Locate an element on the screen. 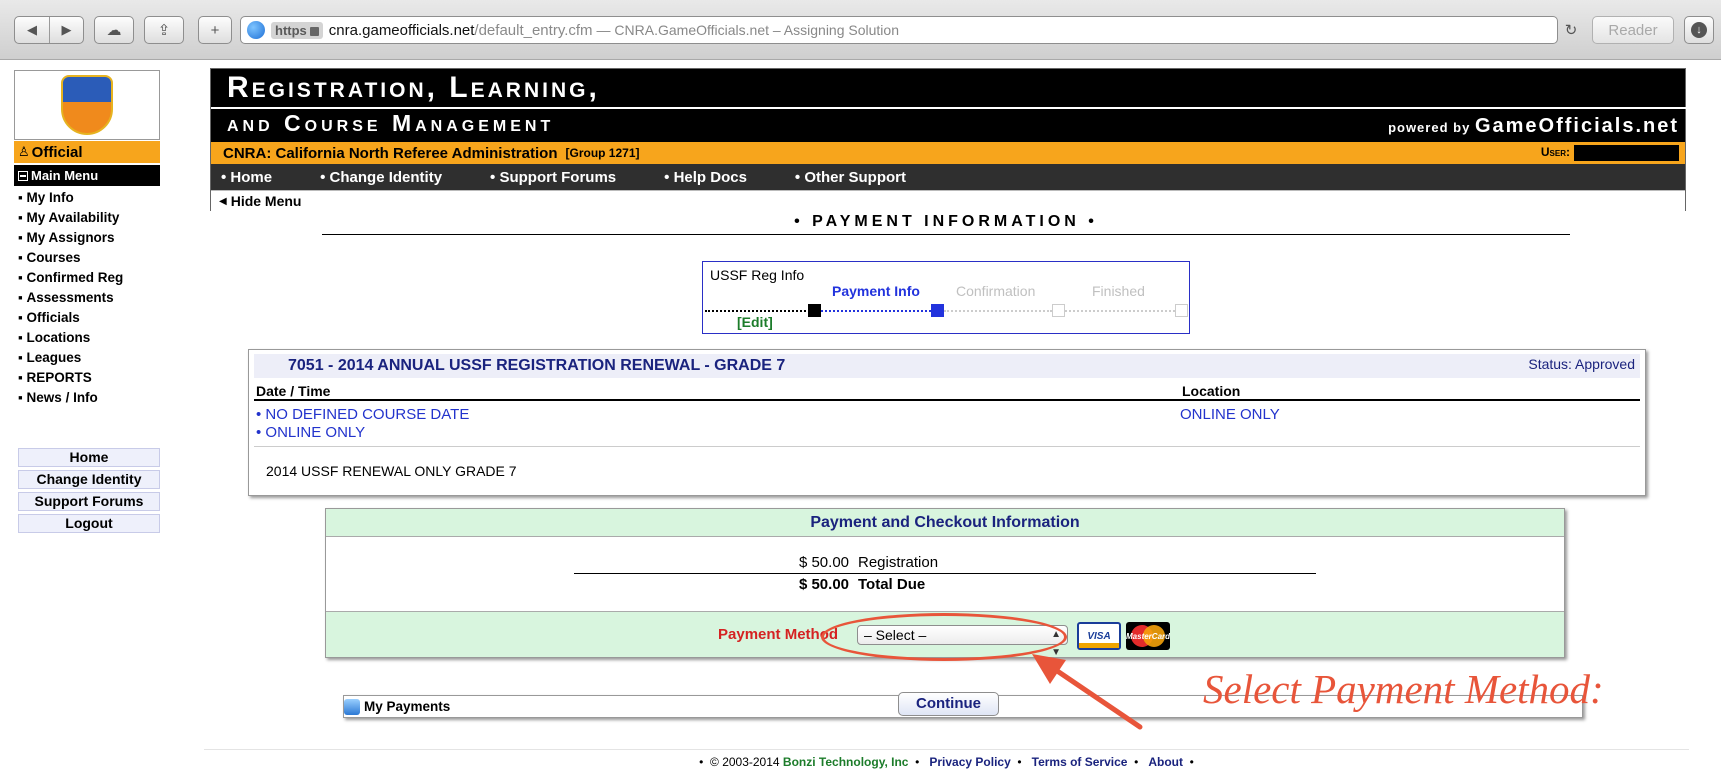 The height and width of the screenshot is (771, 1721). payment-method-label: Payment Method is located at coordinates (778, 634).